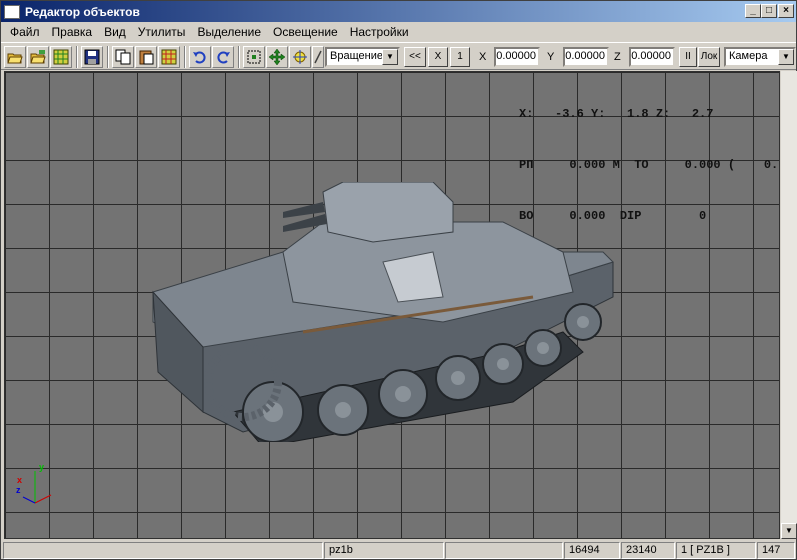  What do you see at coordinates (384, 550) in the screenshot?
I see `status-model-name: pz1b` at bounding box center [384, 550].